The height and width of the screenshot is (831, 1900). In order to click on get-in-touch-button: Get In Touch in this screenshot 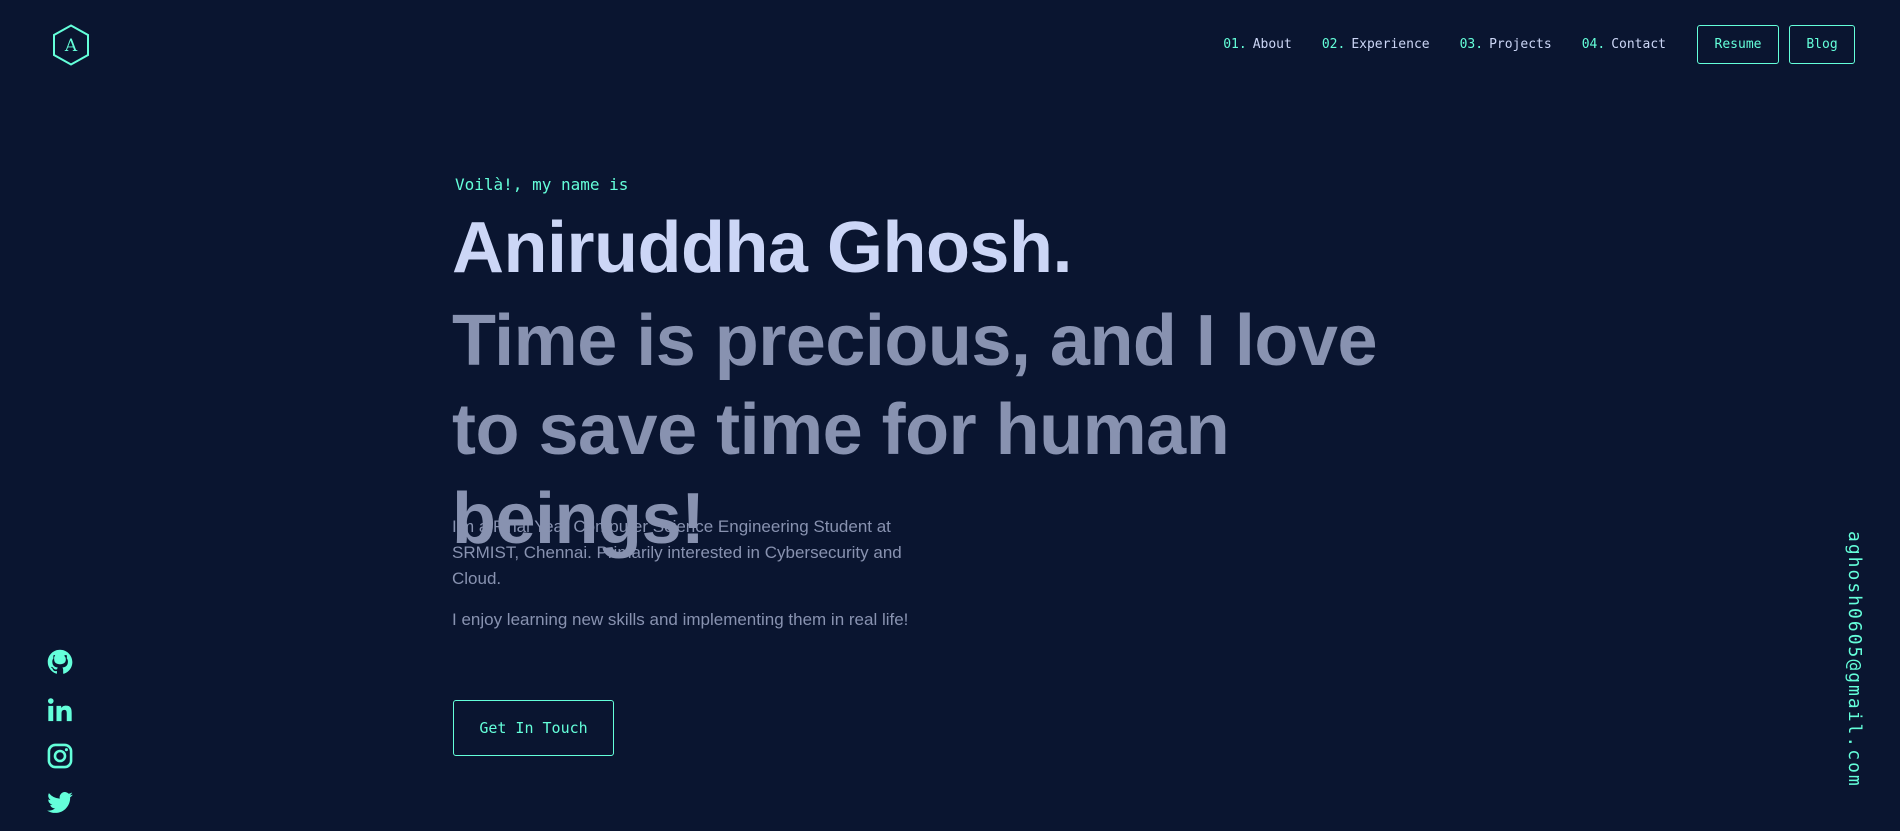, I will do `click(533, 728)`.